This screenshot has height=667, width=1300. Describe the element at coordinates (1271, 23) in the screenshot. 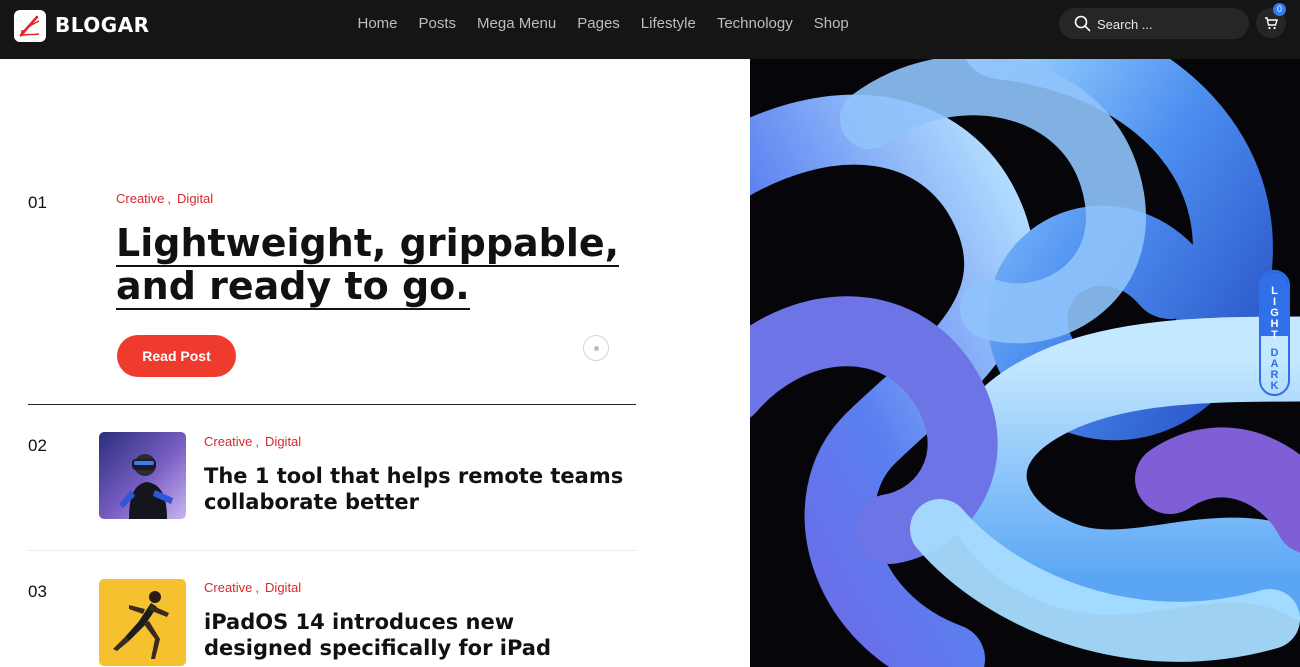

I see `cart-icon` at that location.